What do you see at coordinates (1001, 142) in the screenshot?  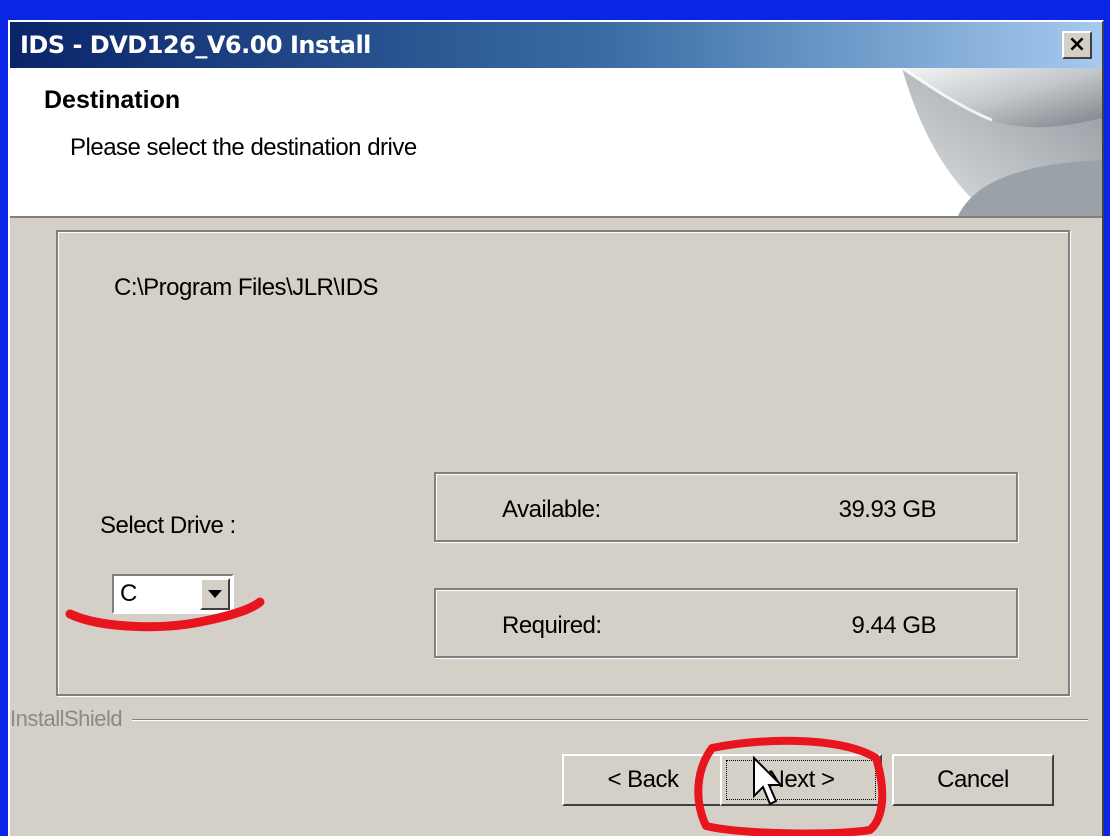 I see `page-curl-graphic` at bounding box center [1001, 142].